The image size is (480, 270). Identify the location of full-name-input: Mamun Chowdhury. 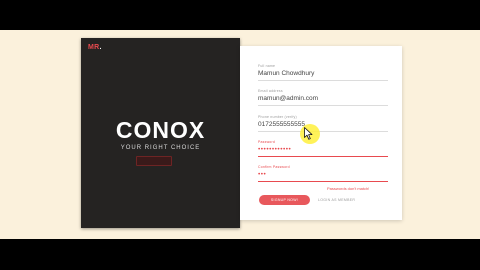
(323, 73).